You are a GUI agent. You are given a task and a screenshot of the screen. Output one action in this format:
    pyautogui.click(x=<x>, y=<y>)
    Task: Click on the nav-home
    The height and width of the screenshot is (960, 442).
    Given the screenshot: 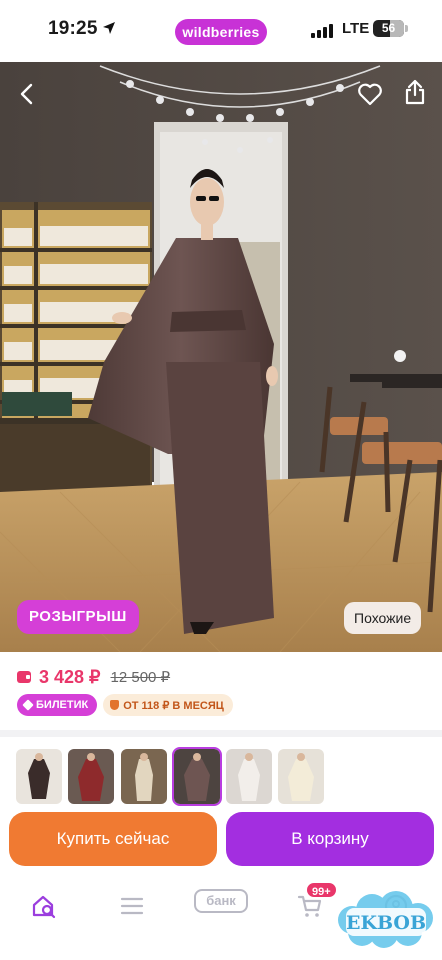 What is the action you would take?
    pyautogui.click(x=44, y=906)
    